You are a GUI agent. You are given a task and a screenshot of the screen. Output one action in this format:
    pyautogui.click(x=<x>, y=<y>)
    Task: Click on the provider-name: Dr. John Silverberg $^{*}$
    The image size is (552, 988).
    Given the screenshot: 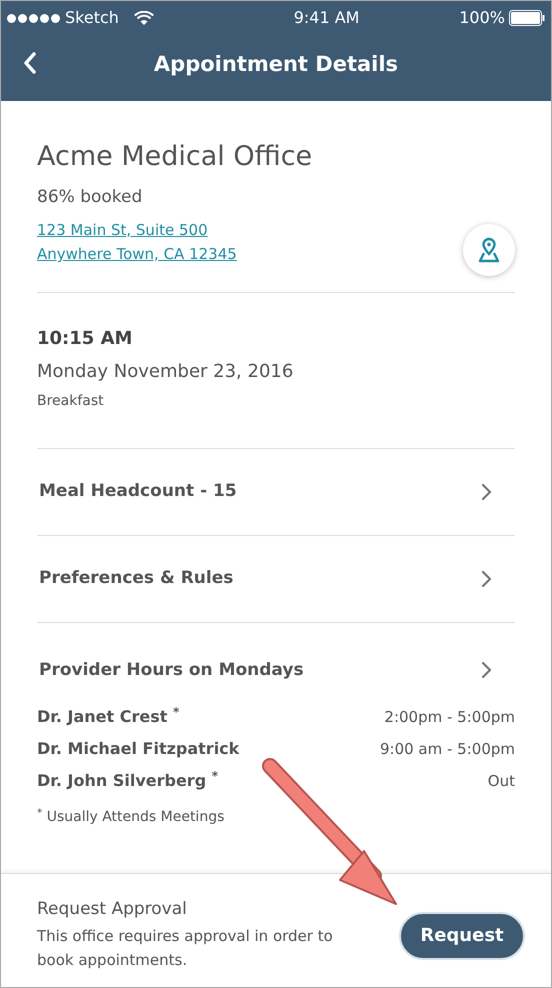 What is the action you would take?
    pyautogui.click(x=127, y=780)
    